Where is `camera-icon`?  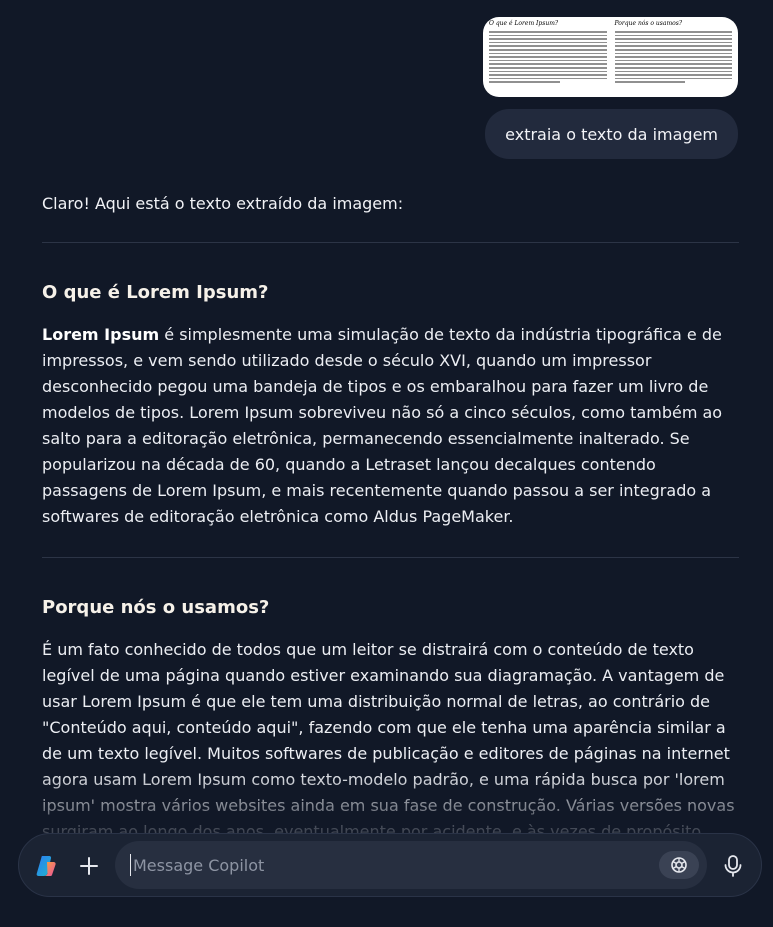 camera-icon is located at coordinates (679, 865).